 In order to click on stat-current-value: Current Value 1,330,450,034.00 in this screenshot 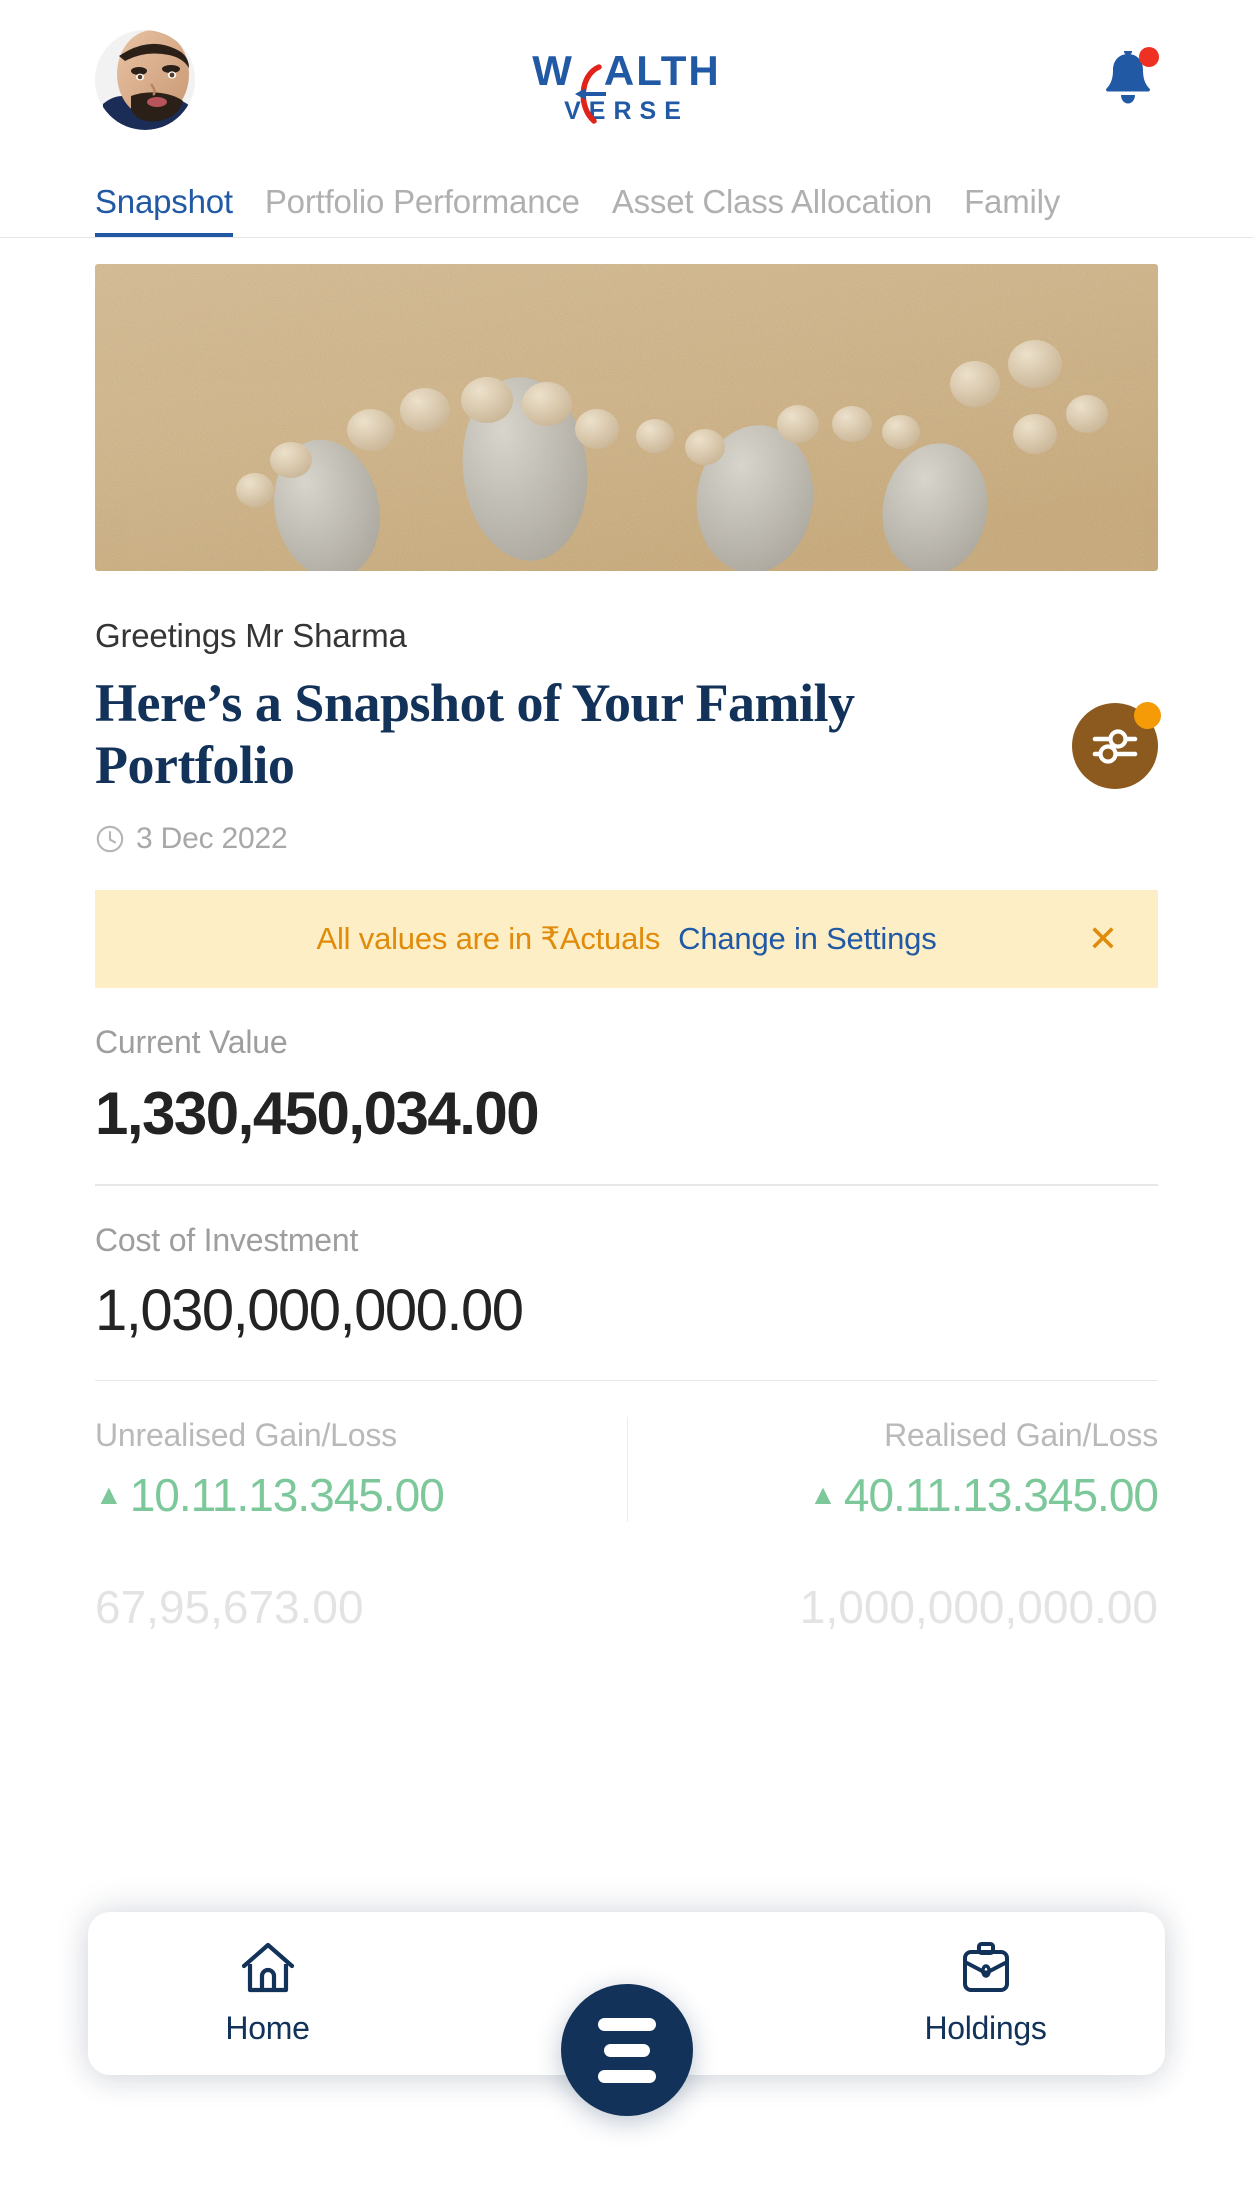, I will do `click(626, 1068)`.